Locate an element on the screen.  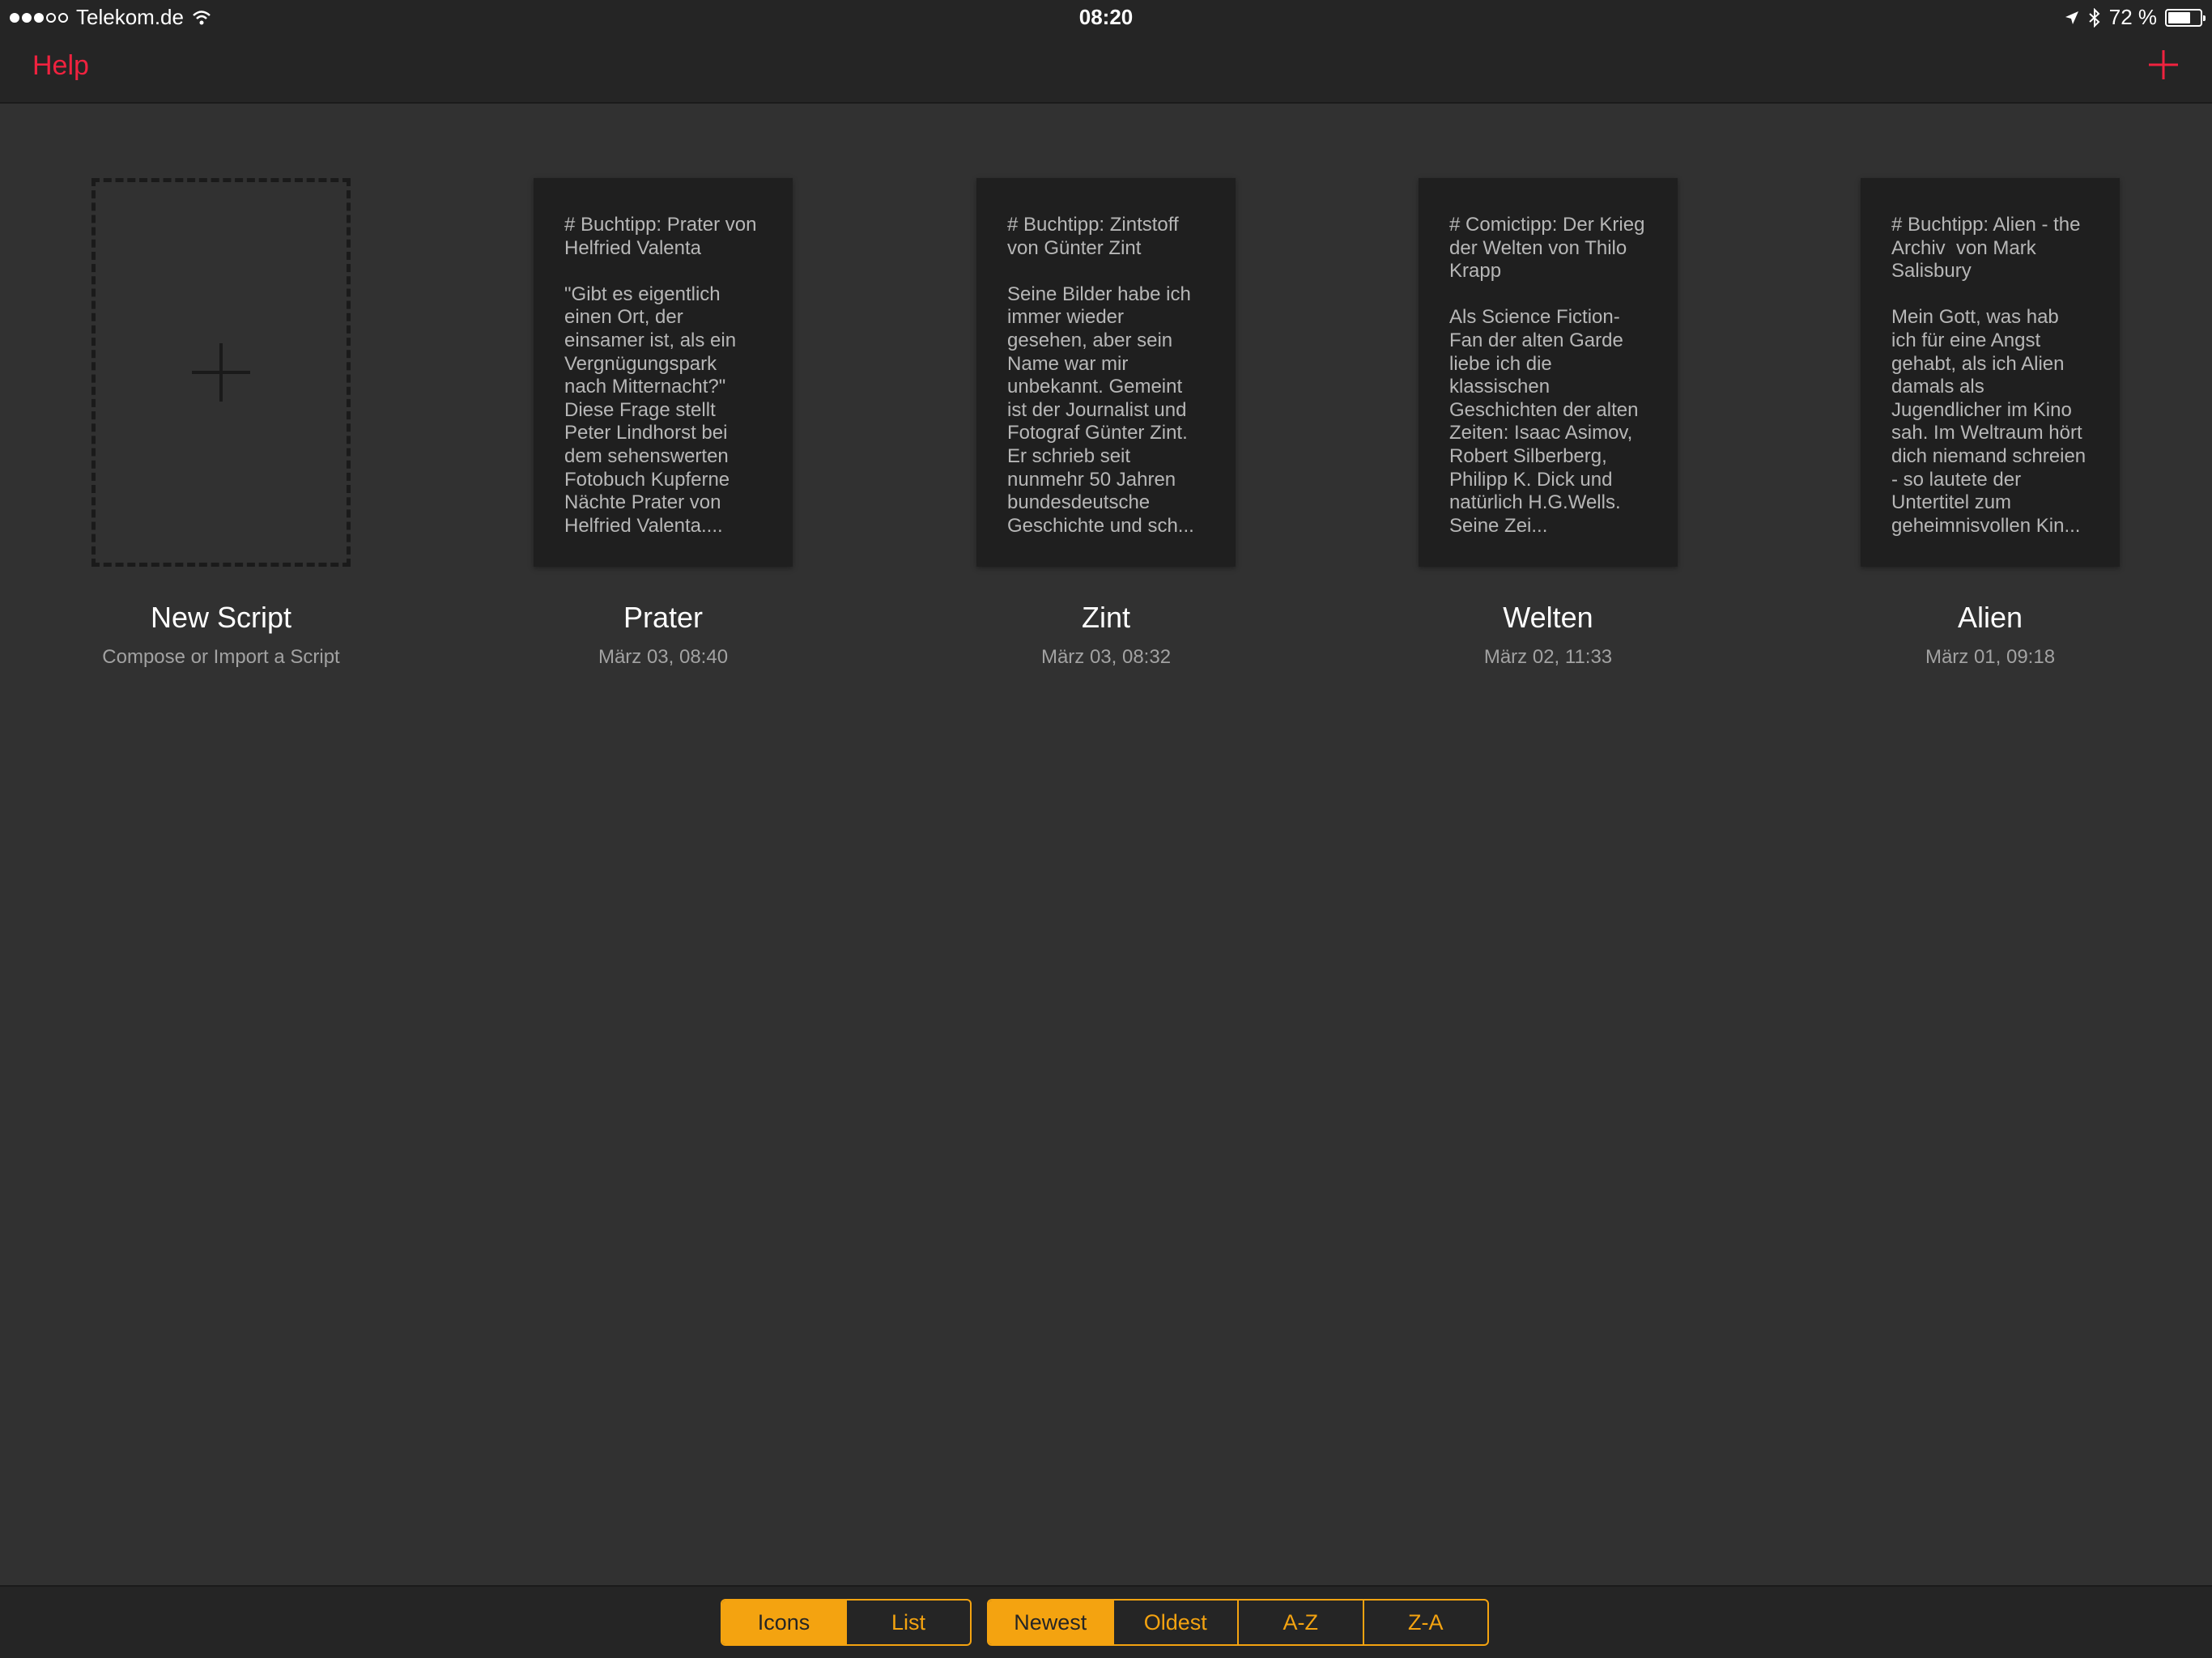
script-title: Zint is located at coordinates (1105, 617).